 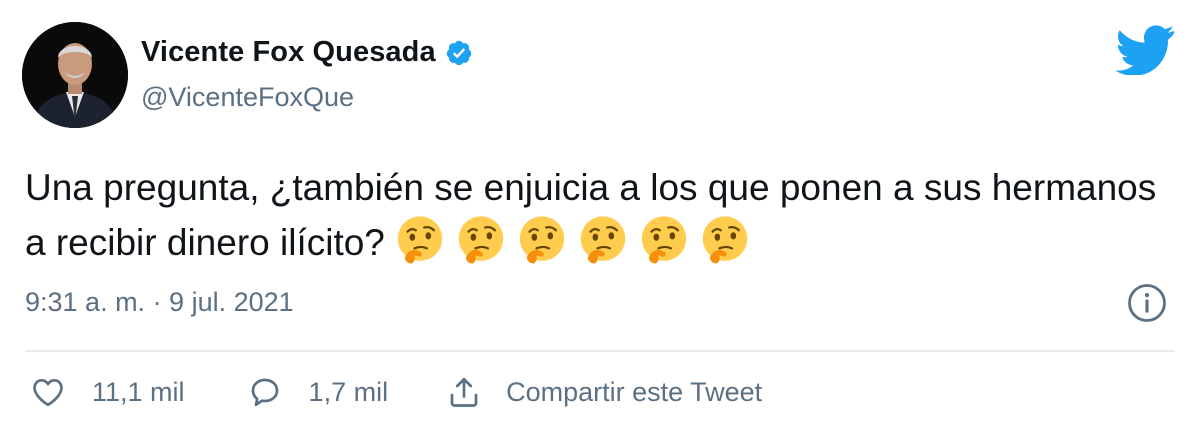 I want to click on tweet-actions: 11,1 mil 1,7 mil Compartir este Tweet, so click(x=396, y=392).